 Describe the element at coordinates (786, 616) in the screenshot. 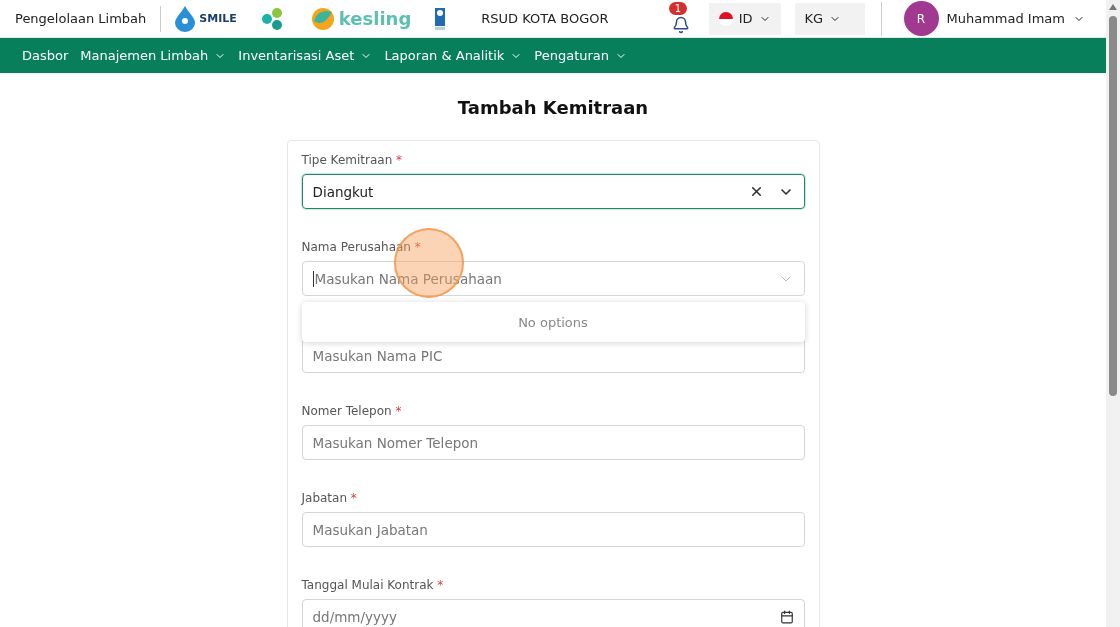

I see `calendar-icon` at that location.